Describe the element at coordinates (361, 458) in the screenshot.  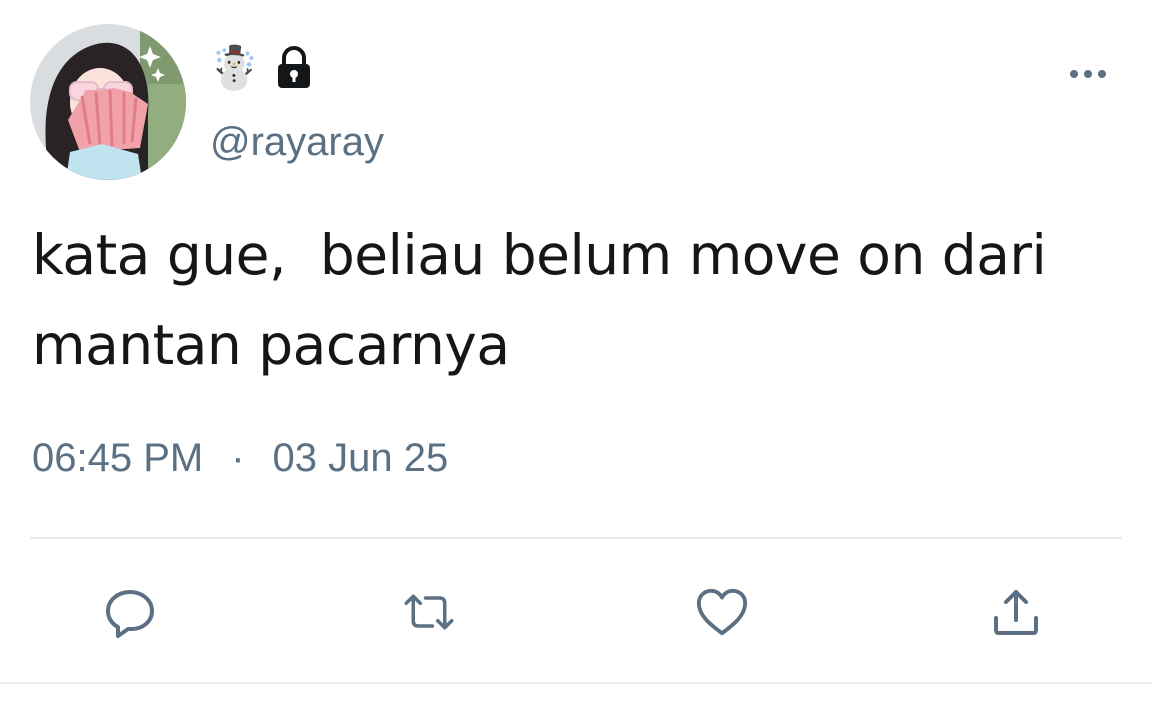
I see `tweet-date: 03 Jun 25` at that location.